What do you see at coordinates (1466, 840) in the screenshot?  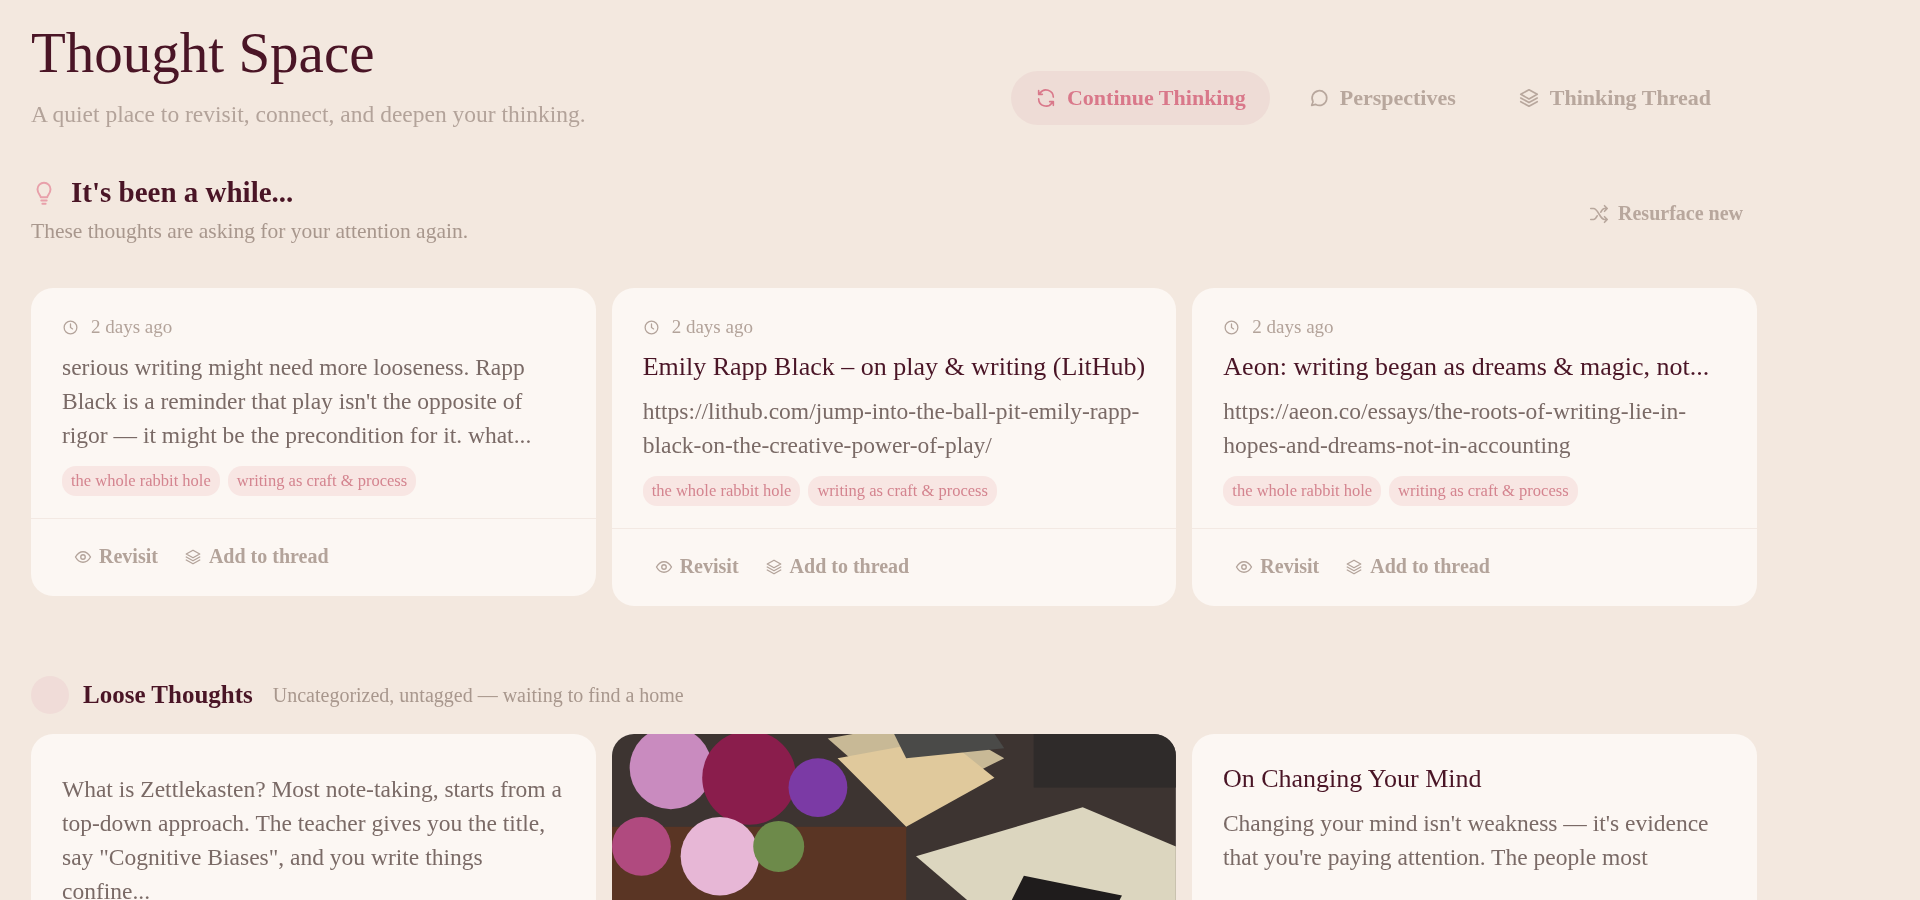 I see `card-text: Changing your mind isn't weakness — it's evidence that you're paying attention. The people most` at bounding box center [1466, 840].